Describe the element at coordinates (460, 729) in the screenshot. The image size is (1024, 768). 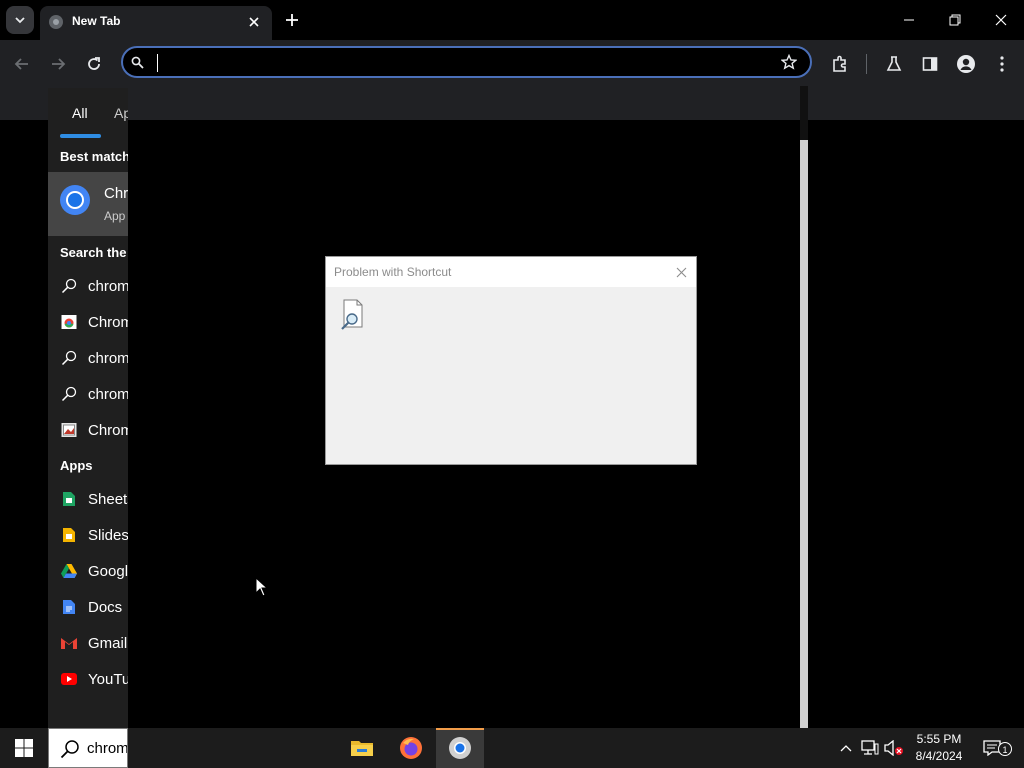
I see `active-app-indicator` at that location.